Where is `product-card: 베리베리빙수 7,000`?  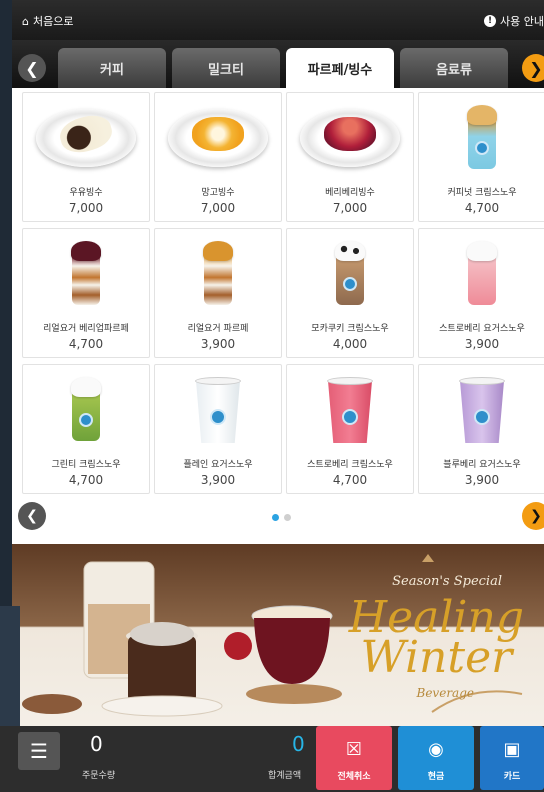 product-card: 베리베리빙수 7,000 is located at coordinates (350, 157).